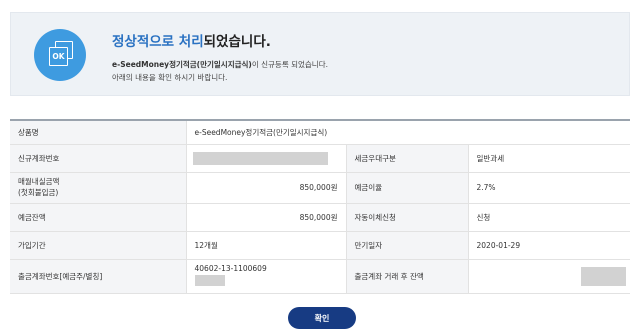 The width and height of the screenshot is (640, 334). I want to click on new-account-label: 신규계좌번호, so click(98, 158).